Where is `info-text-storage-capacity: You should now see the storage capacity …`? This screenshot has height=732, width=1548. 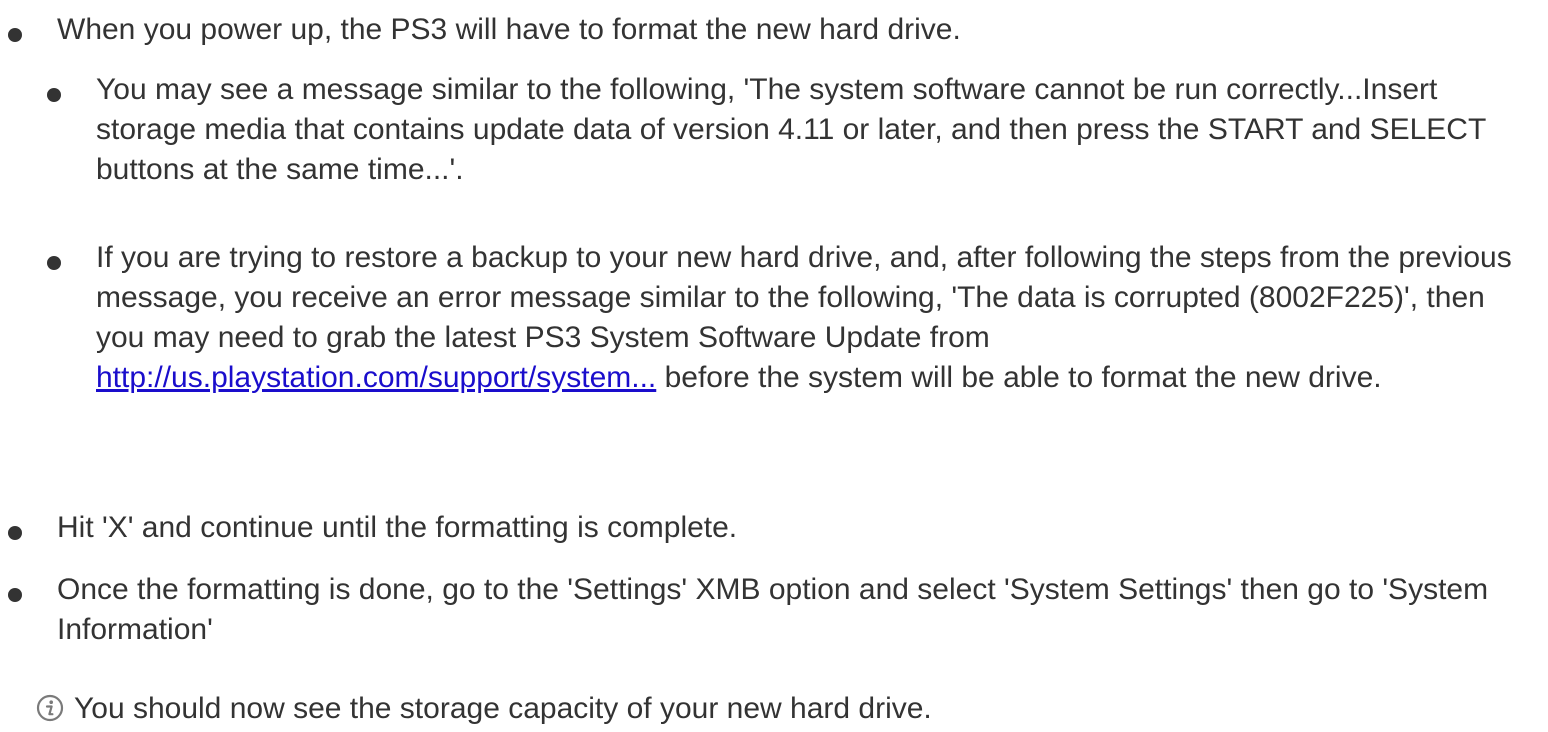 info-text-storage-capacity: You should now see the storage capacity … is located at coordinates (503, 708).